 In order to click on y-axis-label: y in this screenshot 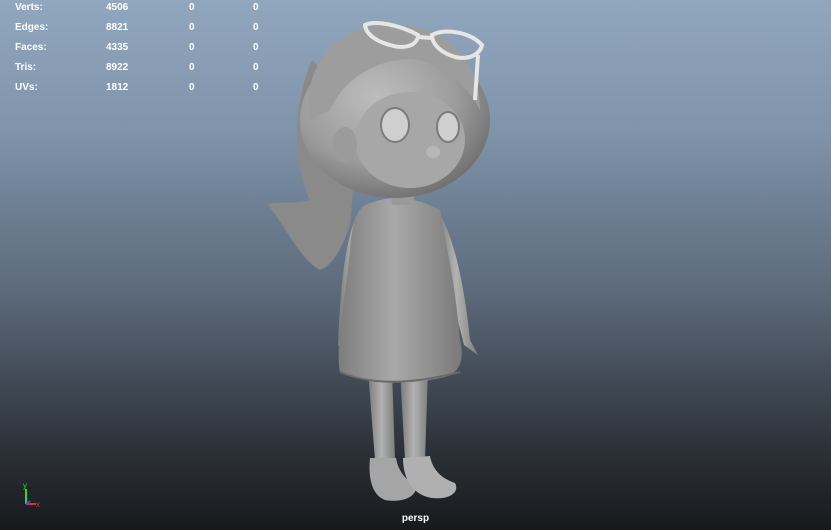, I will do `click(25, 485)`.